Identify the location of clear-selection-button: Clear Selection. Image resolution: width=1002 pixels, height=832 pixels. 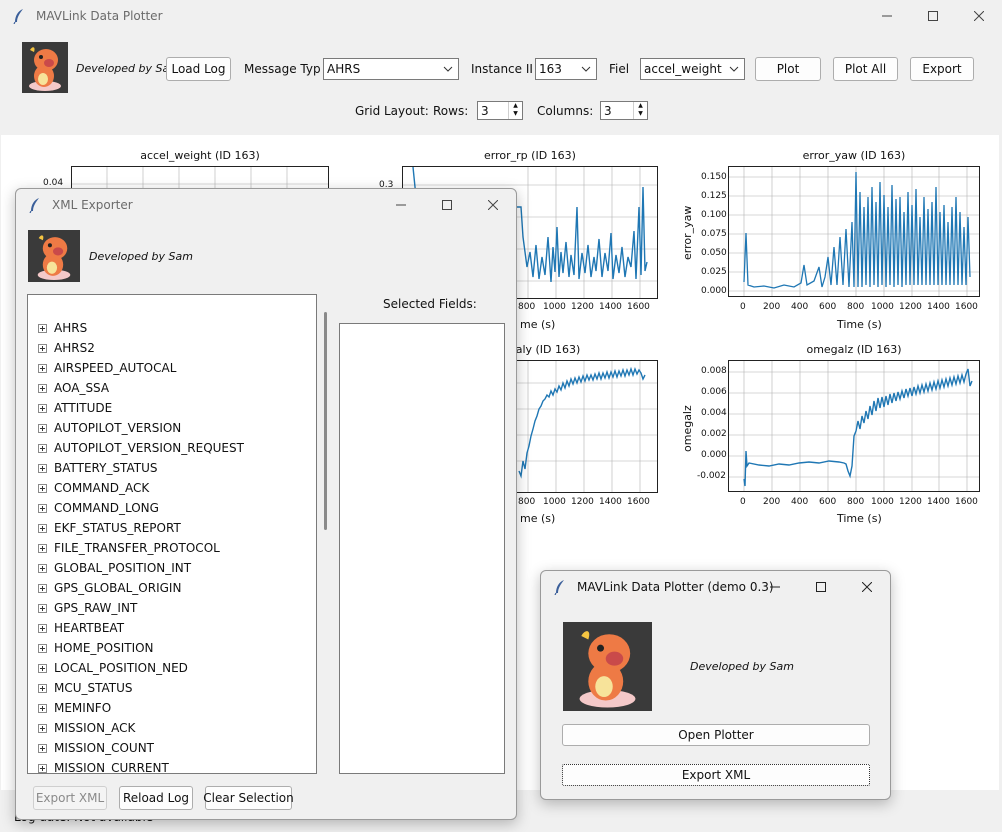
(248, 798).